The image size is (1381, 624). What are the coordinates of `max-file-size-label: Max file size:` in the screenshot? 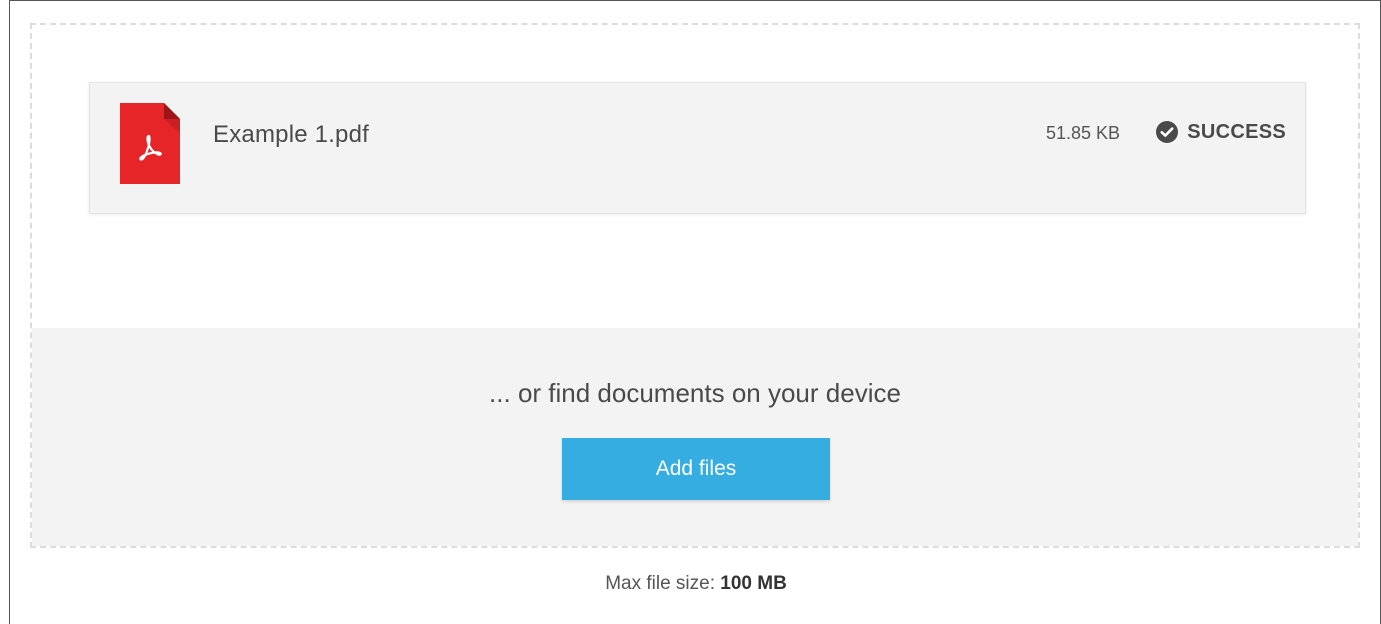 It's located at (663, 583).